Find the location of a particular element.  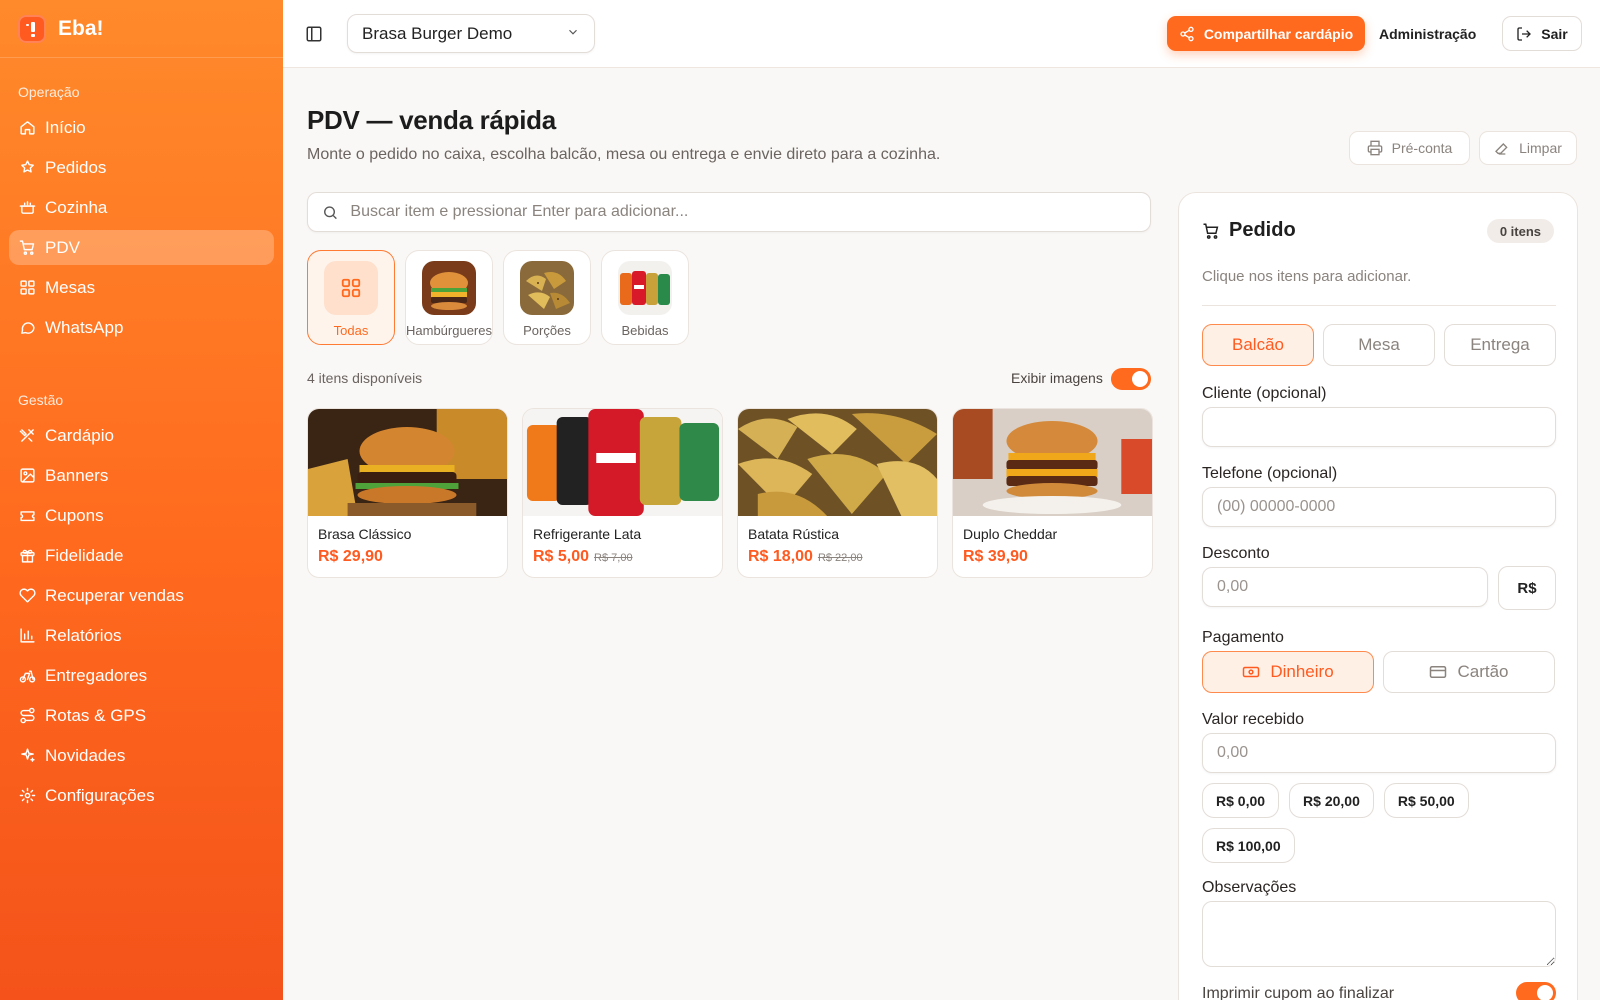

sidebar-item-pdv: PDV is located at coordinates (141, 247).